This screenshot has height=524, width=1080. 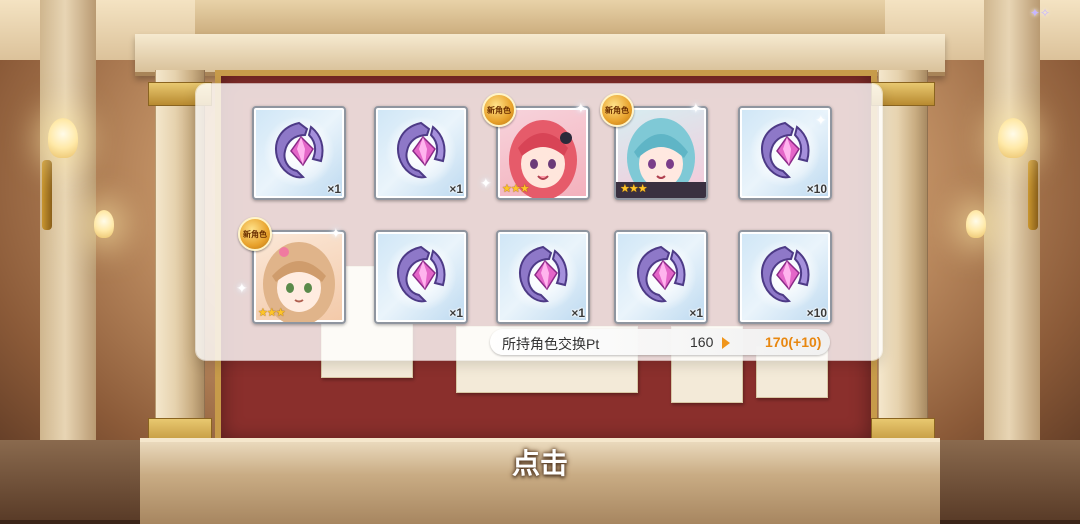 I want to click on wall-lamp-left-small, so click(x=104, y=224).